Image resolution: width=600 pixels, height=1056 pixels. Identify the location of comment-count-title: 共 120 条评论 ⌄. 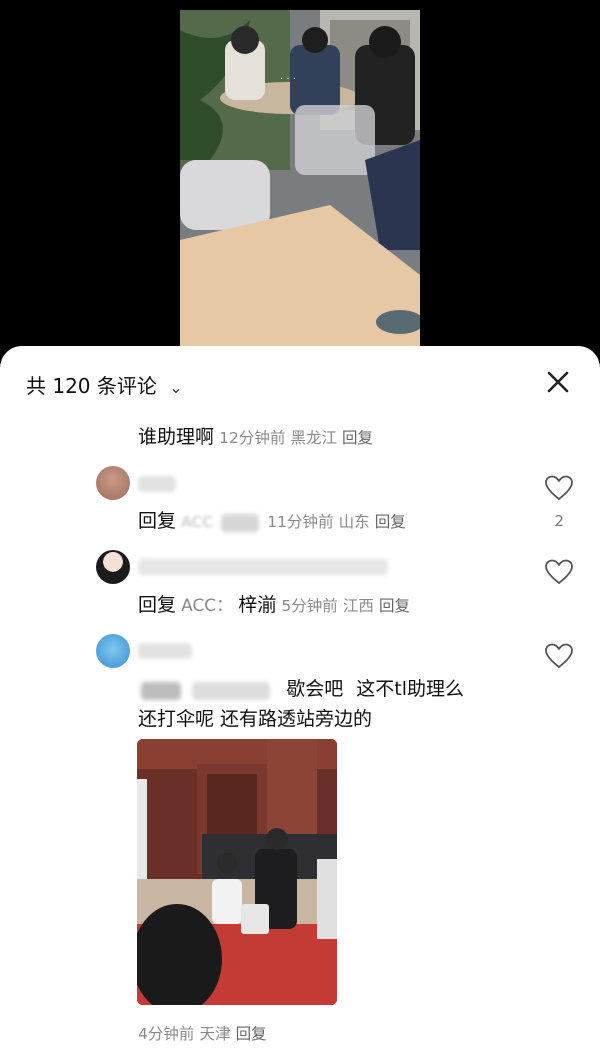
(104, 384).